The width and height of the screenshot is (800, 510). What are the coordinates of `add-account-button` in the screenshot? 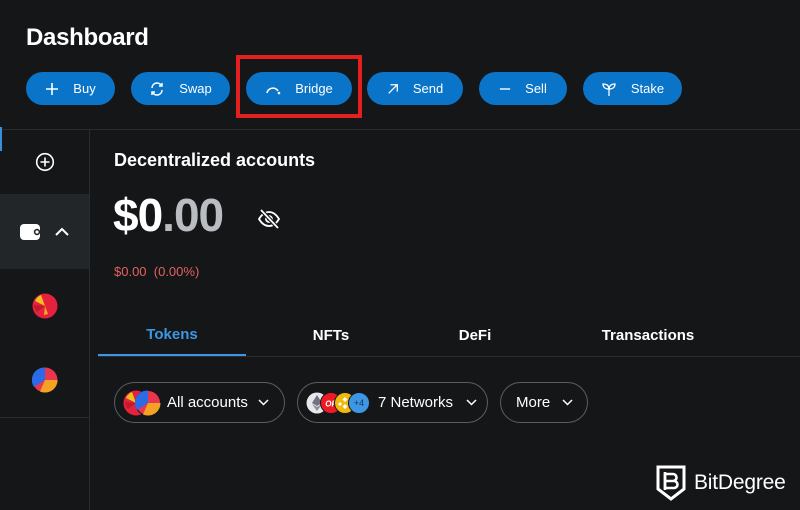 It's located at (44, 162).